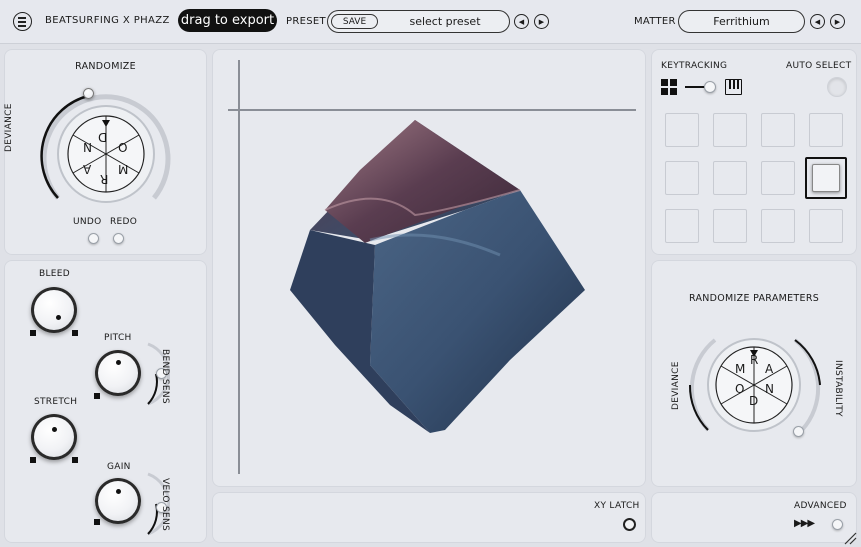 The width and height of the screenshot is (861, 547). Describe the element at coordinates (754, 298) in the screenshot. I see `randomize-parameters-title: RANDOMIZE PARAMETERS` at that location.